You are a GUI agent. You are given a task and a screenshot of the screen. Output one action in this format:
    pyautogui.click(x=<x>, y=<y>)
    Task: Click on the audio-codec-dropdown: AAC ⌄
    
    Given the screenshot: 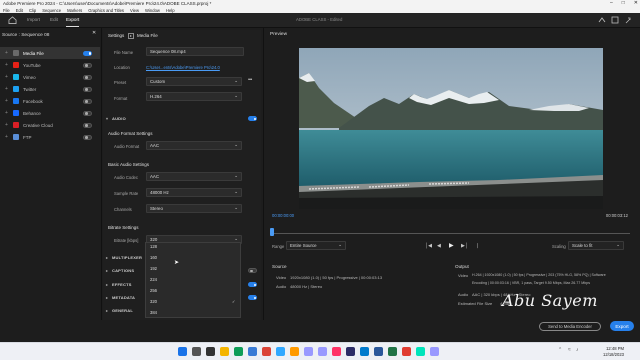 What is the action you would take?
    pyautogui.click(x=194, y=176)
    